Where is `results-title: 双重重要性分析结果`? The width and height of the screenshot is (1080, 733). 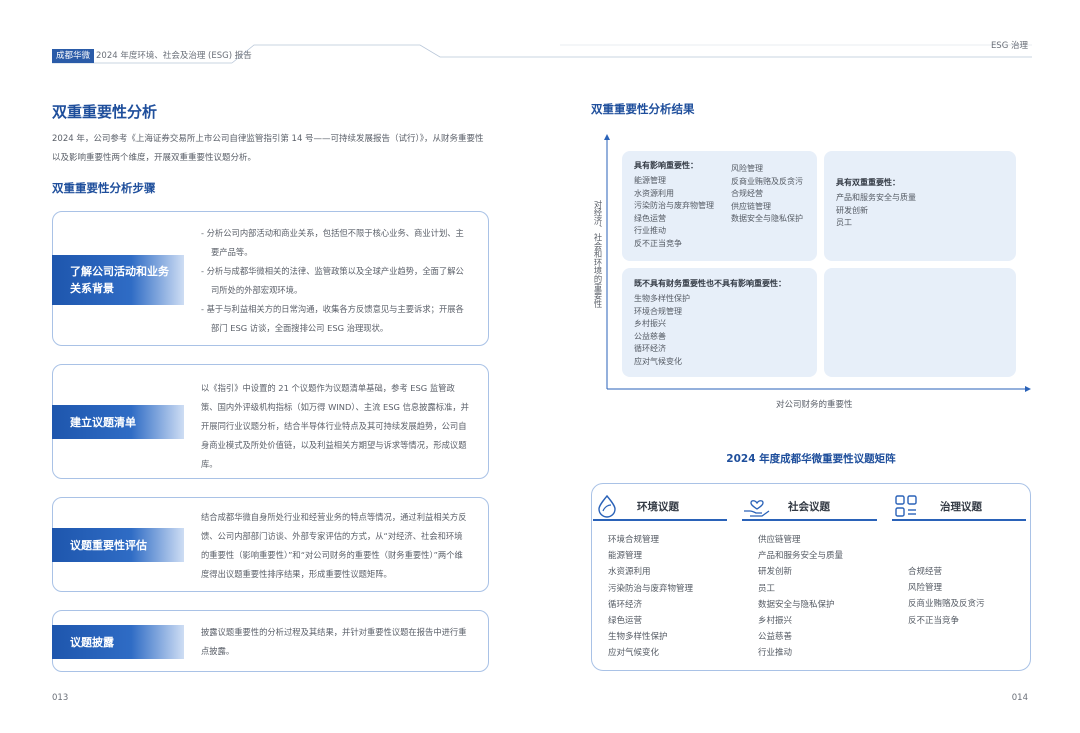 results-title: 双重重要性分析结果 is located at coordinates (643, 109).